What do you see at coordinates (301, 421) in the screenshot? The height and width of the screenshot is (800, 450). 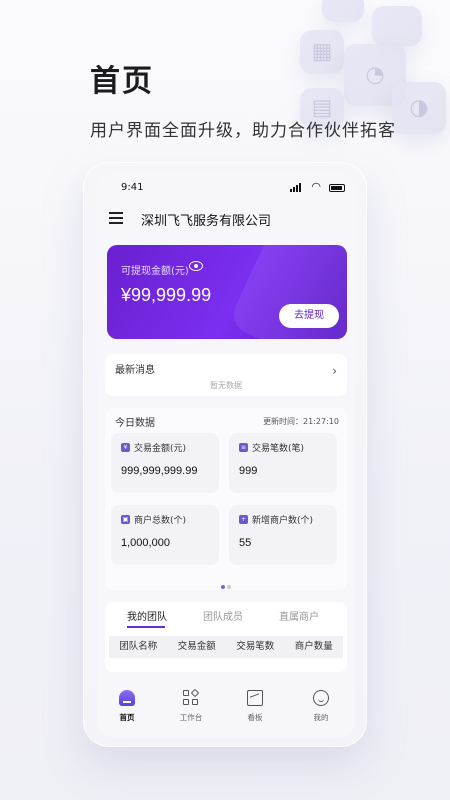 I see `update-time: 更新时间：21:27:10` at bounding box center [301, 421].